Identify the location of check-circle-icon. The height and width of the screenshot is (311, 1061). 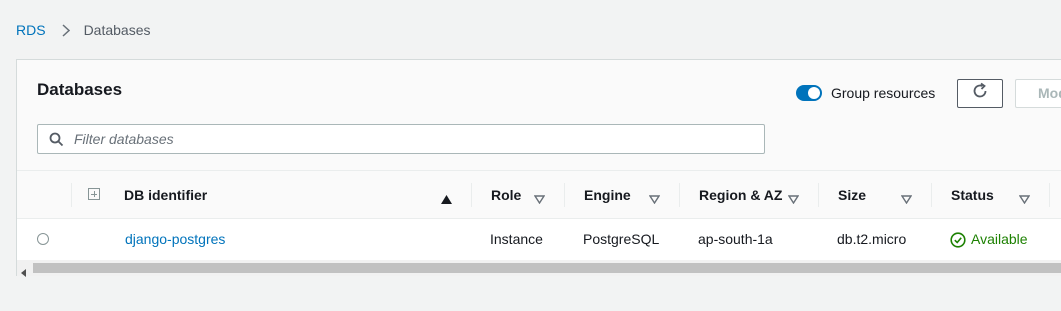
(960, 239).